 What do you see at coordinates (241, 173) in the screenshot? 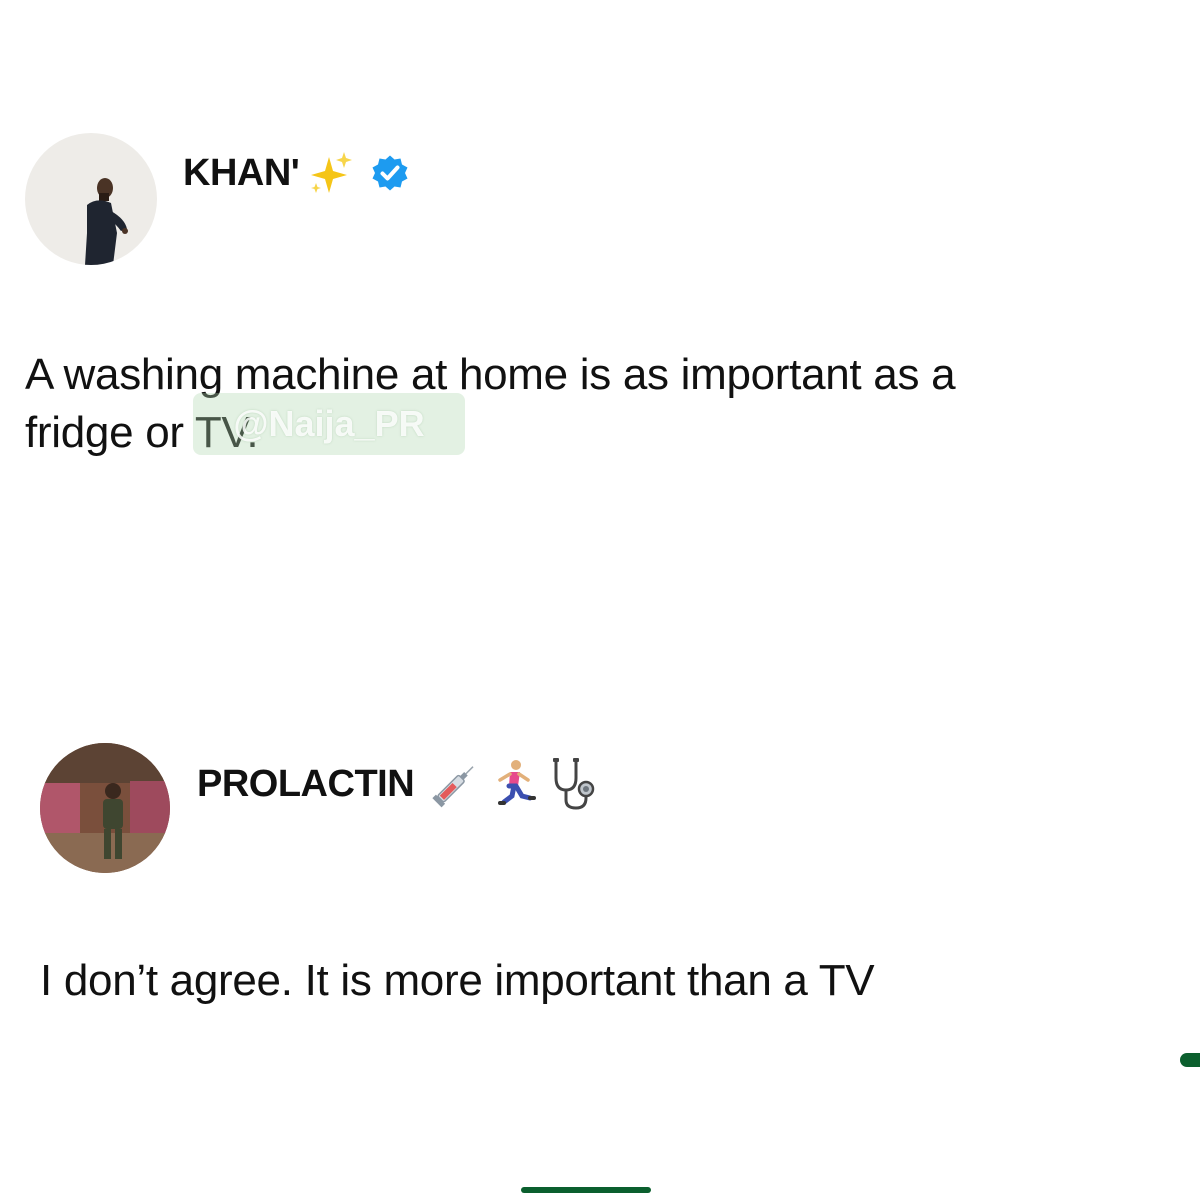
I see `display-name: KHAN'` at bounding box center [241, 173].